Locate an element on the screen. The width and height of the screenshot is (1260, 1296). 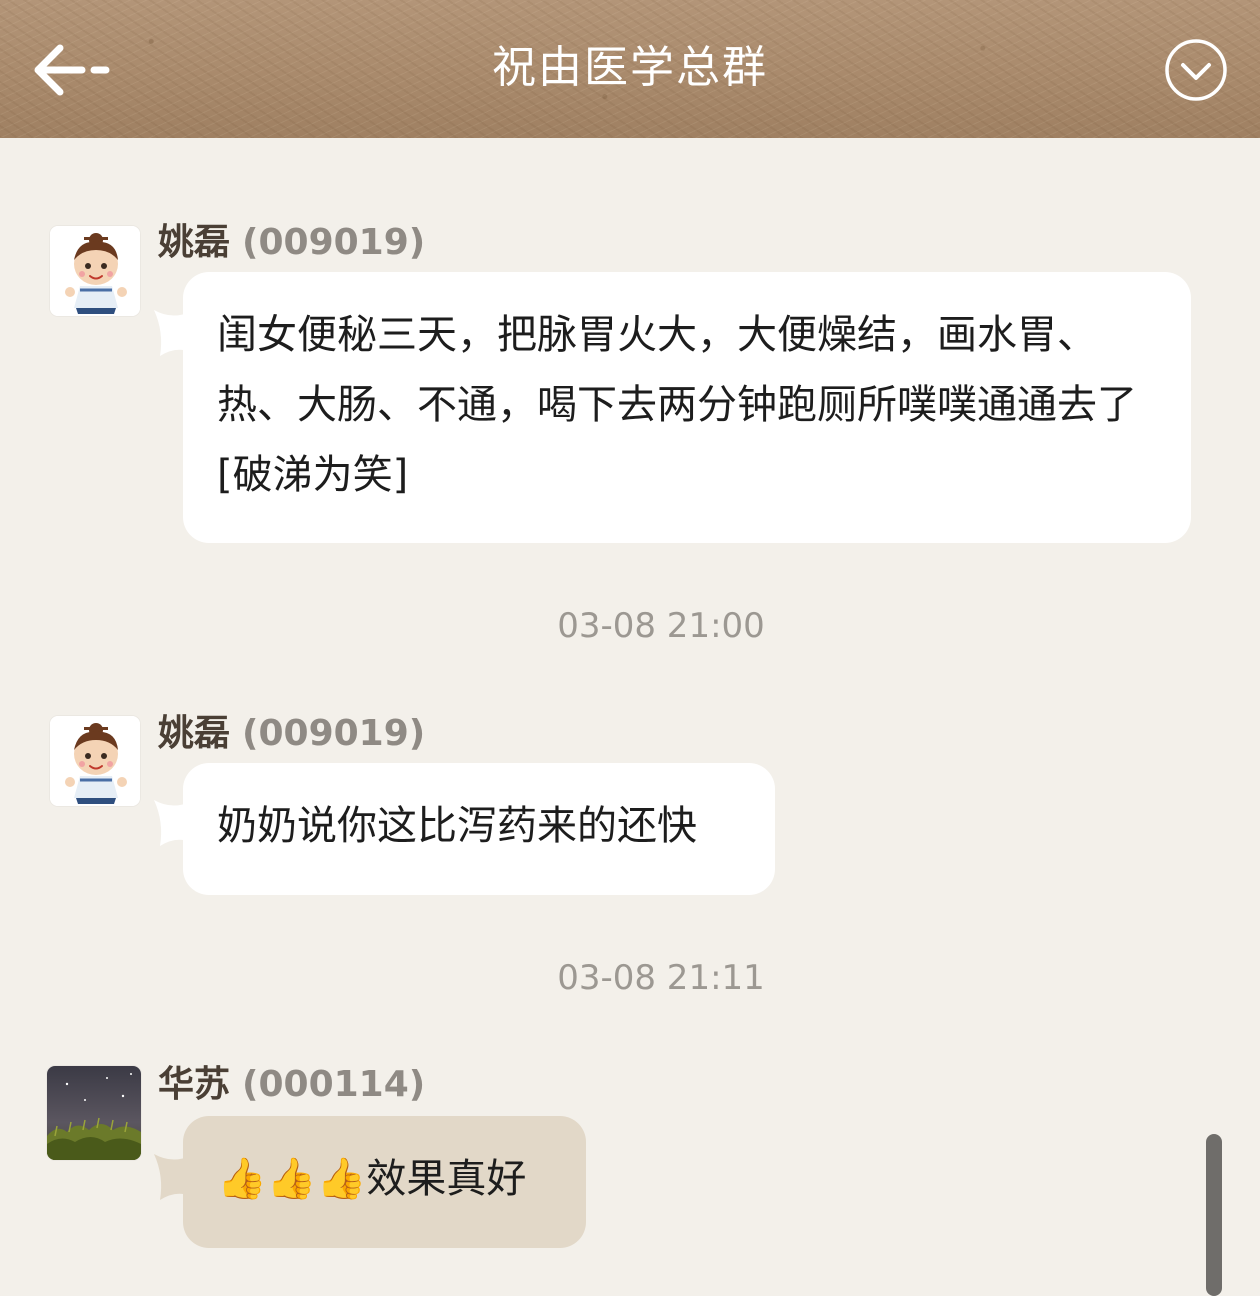
chevron-down-circle-icon is located at coordinates (1196, 70).